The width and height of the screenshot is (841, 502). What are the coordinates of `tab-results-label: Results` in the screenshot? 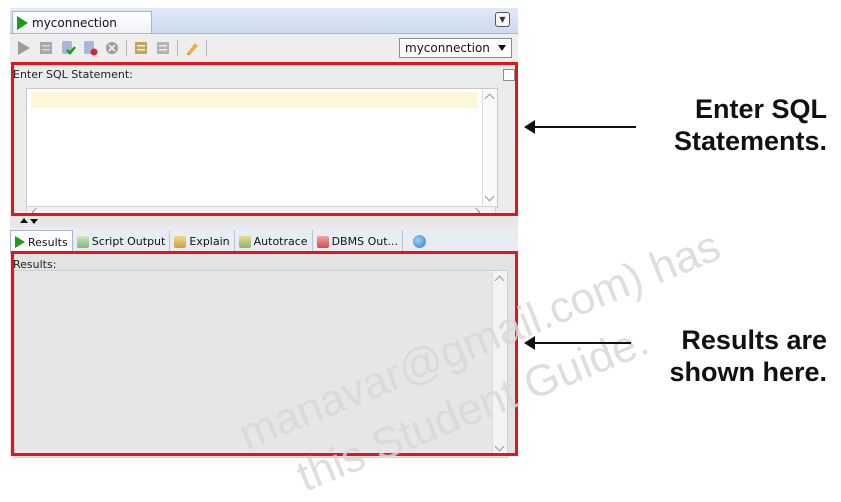 It's located at (48, 242).